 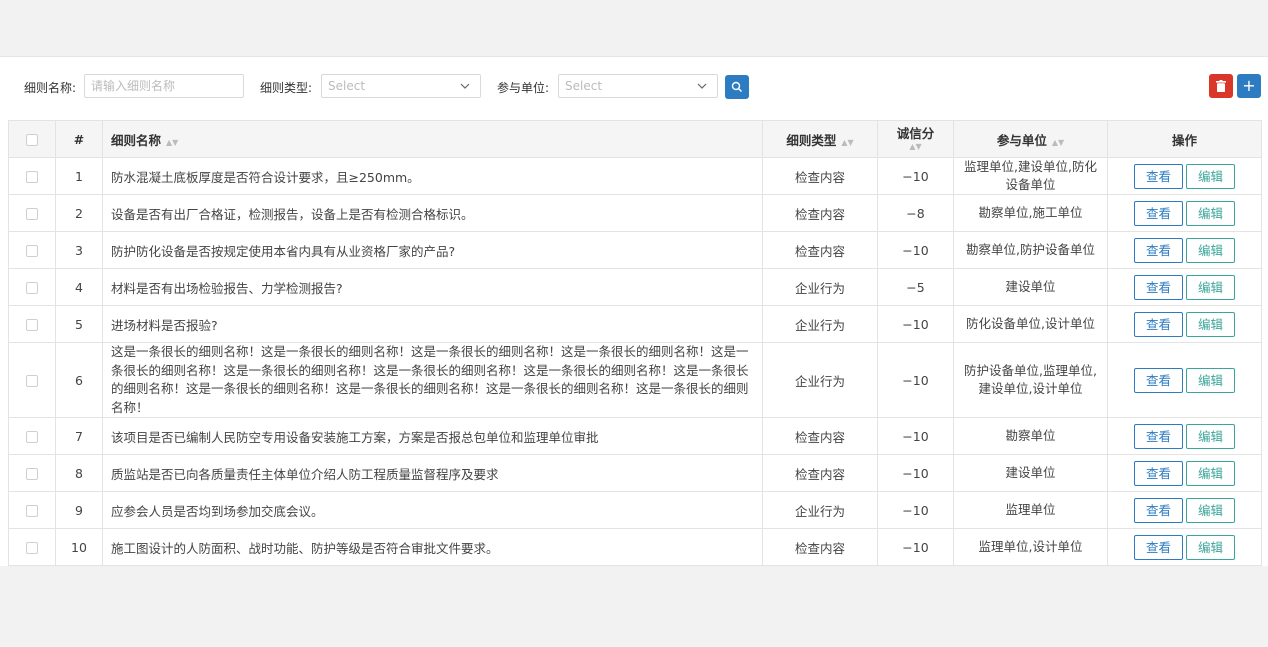 What do you see at coordinates (347, 86) in the screenshot?
I see `type-filter-placeholder: Select` at bounding box center [347, 86].